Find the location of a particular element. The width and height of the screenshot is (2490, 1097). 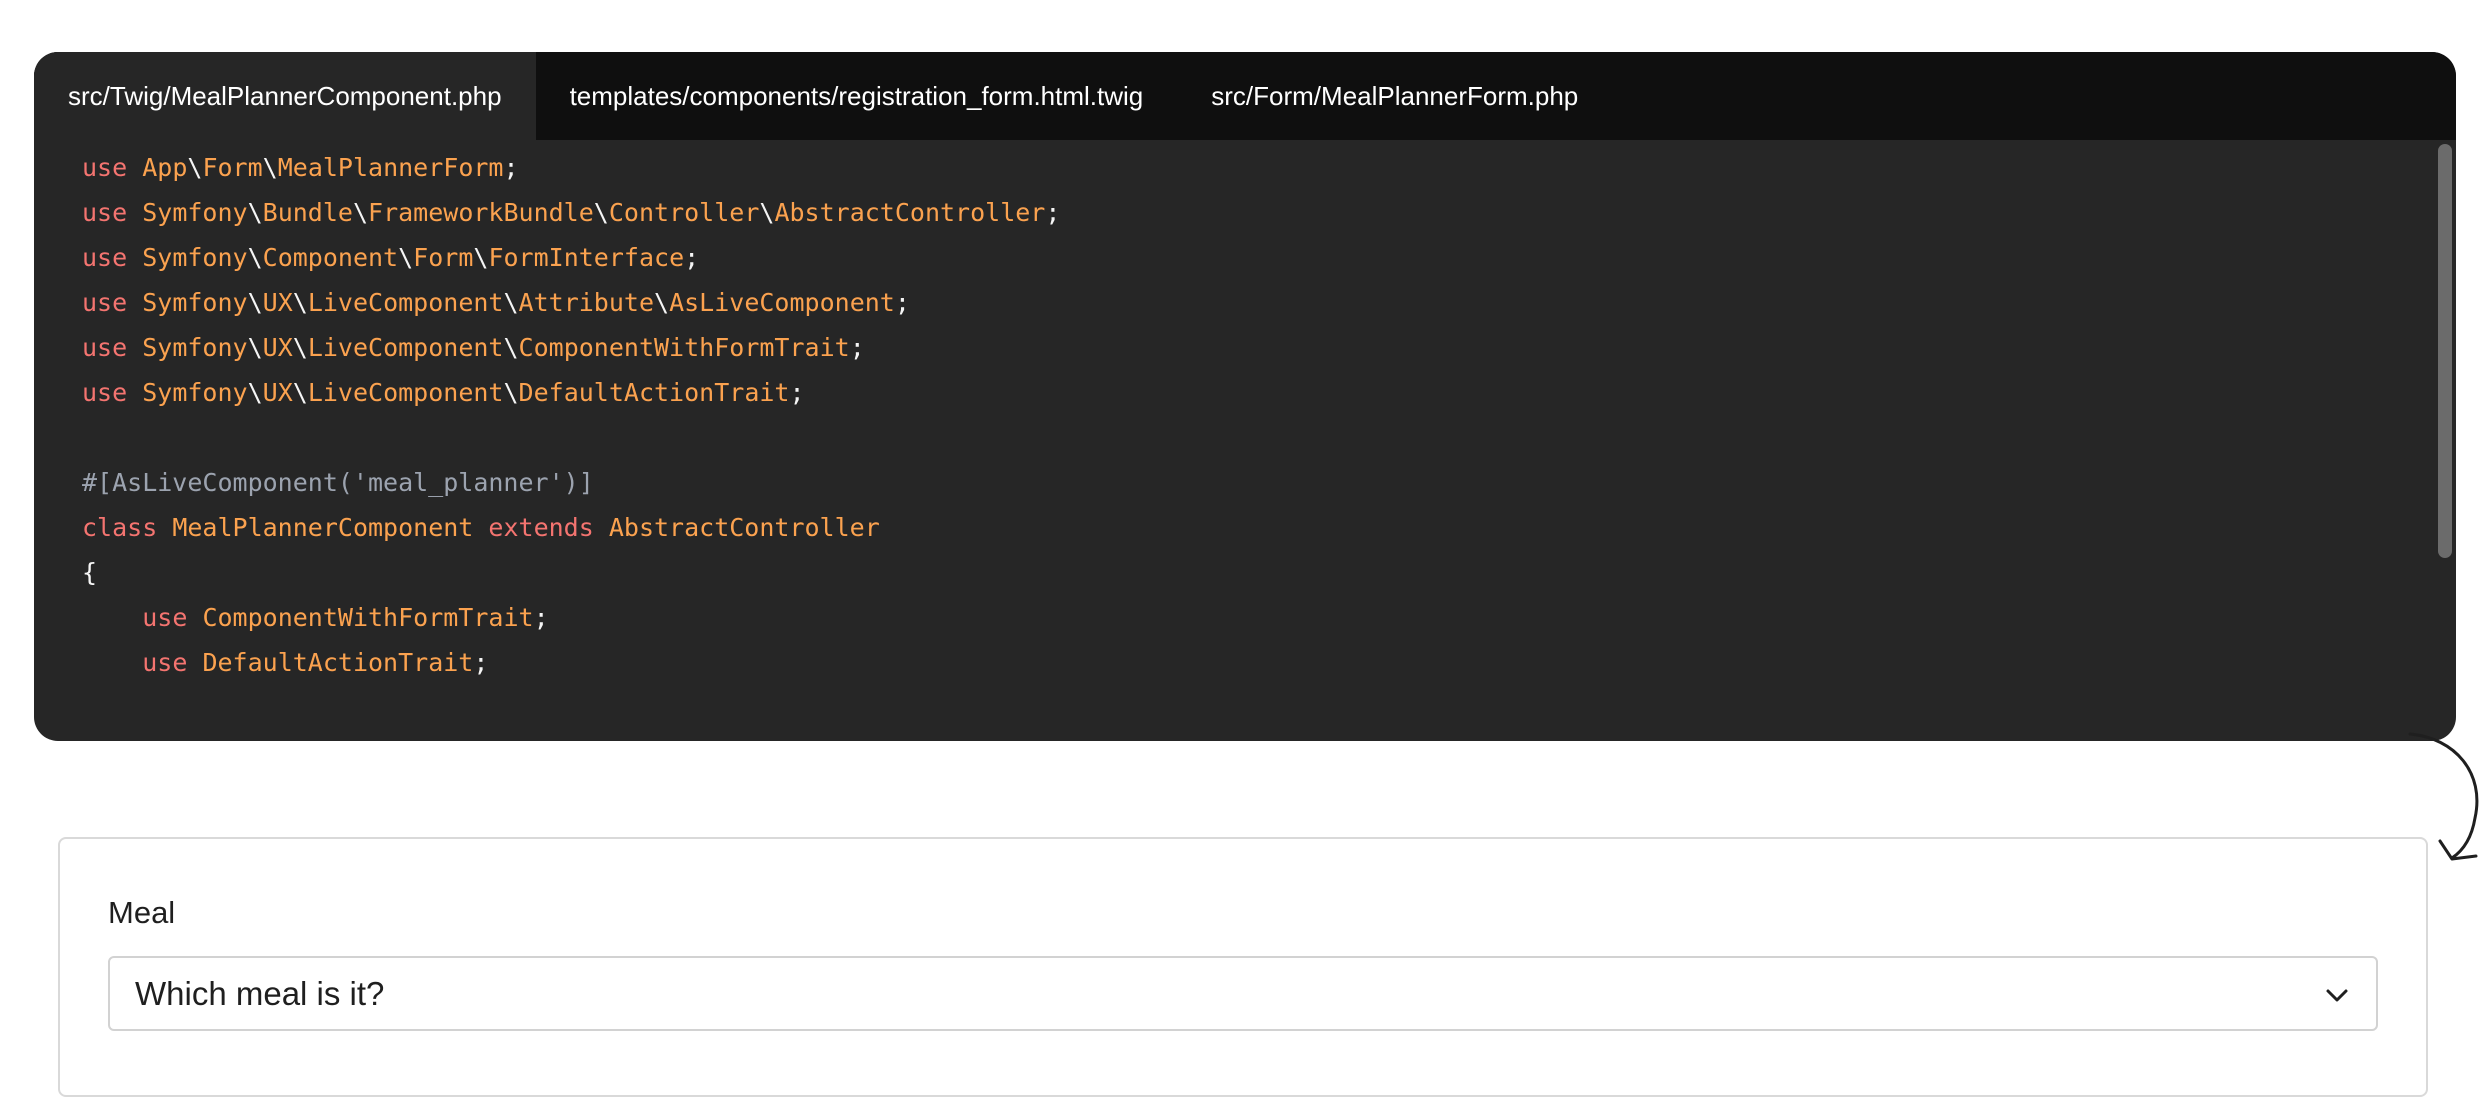

code-token: App is located at coordinates (165, 167).